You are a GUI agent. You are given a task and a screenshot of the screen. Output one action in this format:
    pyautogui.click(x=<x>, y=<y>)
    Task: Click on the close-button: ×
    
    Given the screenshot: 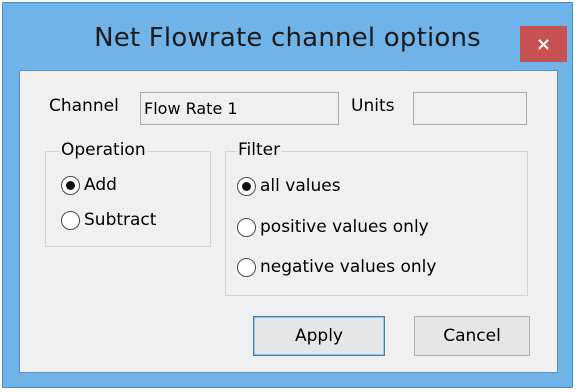 What is the action you would take?
    pyautogui.click(x=543, y=44)
    